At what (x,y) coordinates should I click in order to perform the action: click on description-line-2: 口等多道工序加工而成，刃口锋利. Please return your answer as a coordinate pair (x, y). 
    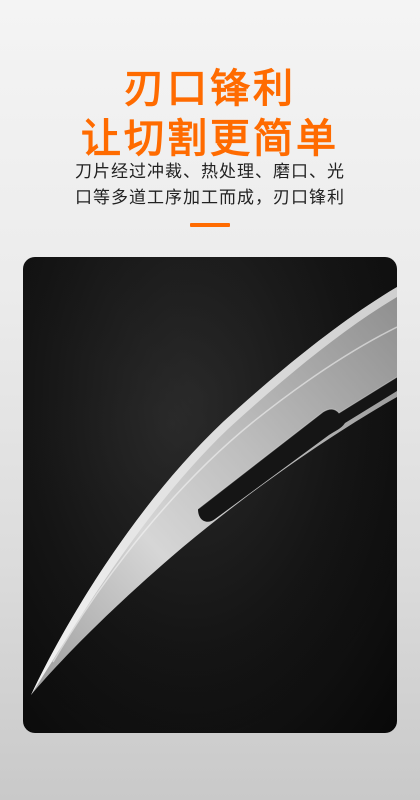
    Looking at the image, I should click on (210, 198).